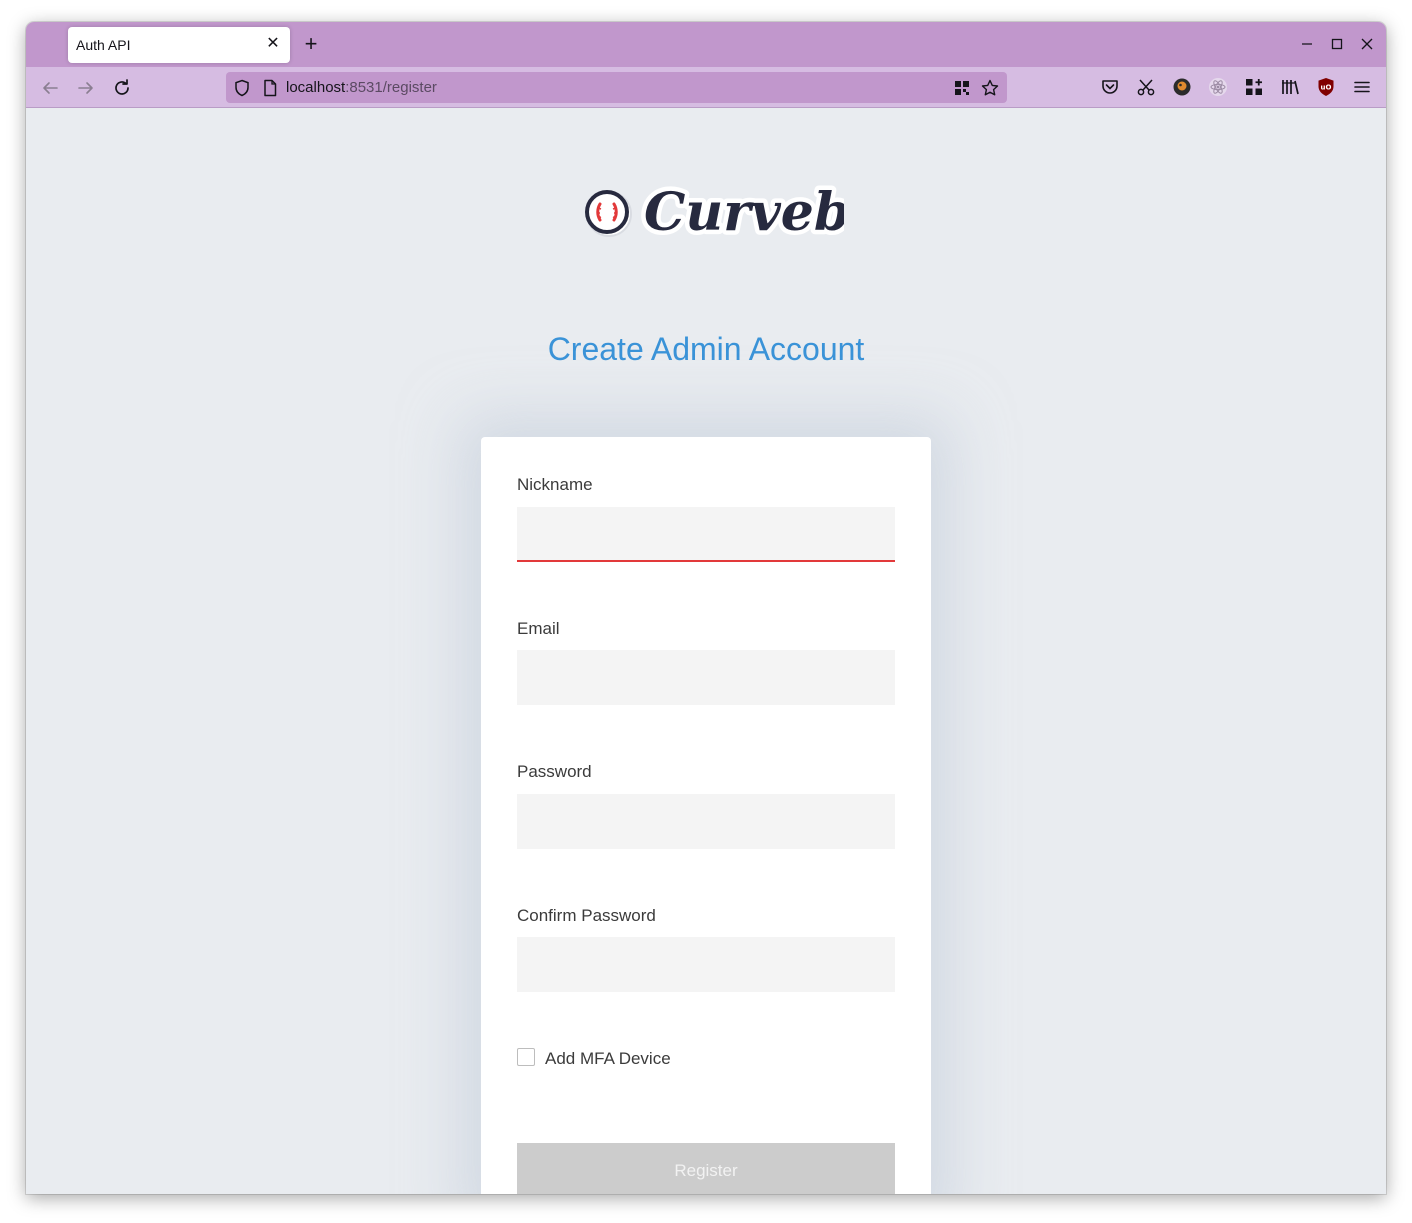  What do you see at coordinates (706, 44) in the screenshot?
I see `tab-bar: Auth API ✕ +` at bounding box center [706, 44].